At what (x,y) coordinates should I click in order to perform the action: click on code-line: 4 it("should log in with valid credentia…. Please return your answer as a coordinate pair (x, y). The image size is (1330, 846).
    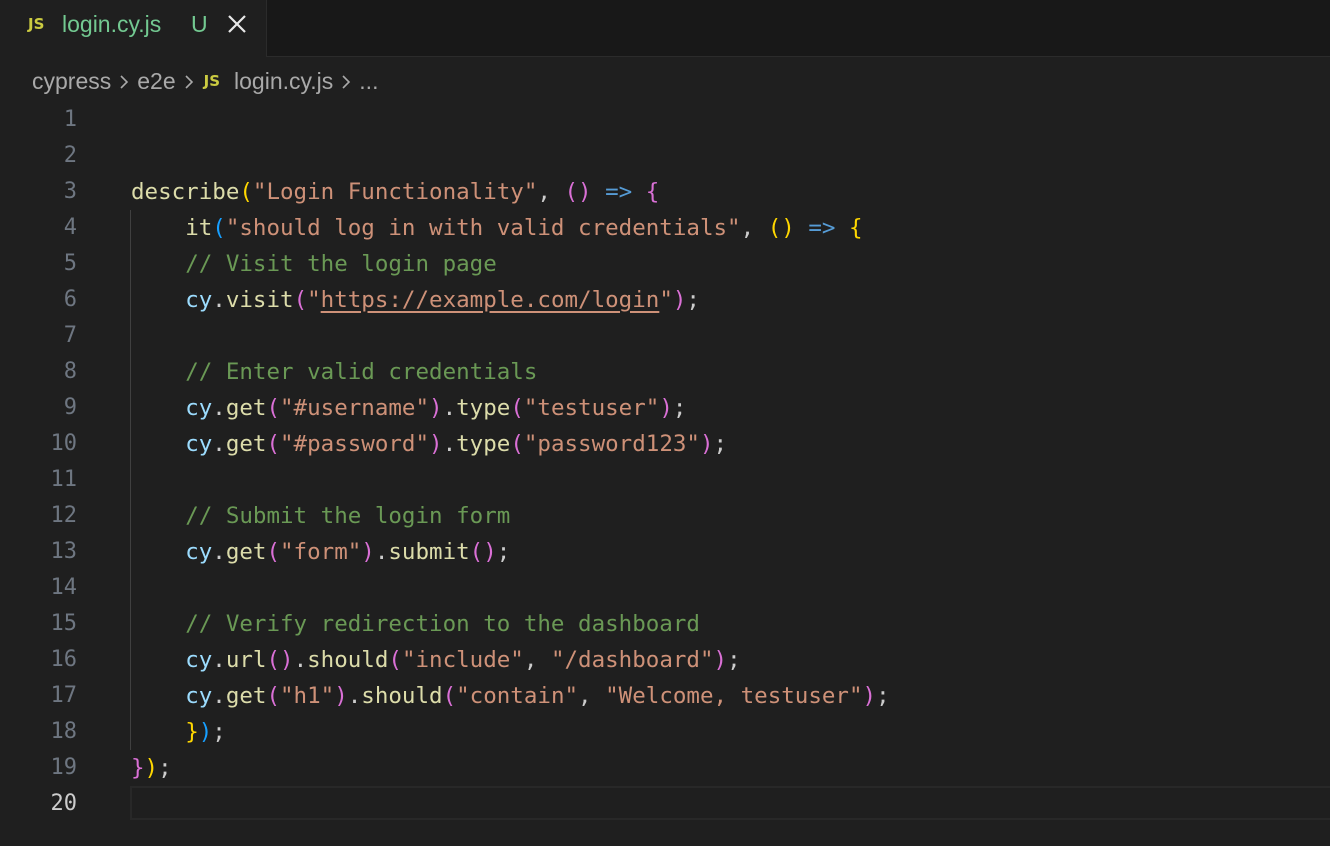
    Looking at the image, I should click on (665, 228).